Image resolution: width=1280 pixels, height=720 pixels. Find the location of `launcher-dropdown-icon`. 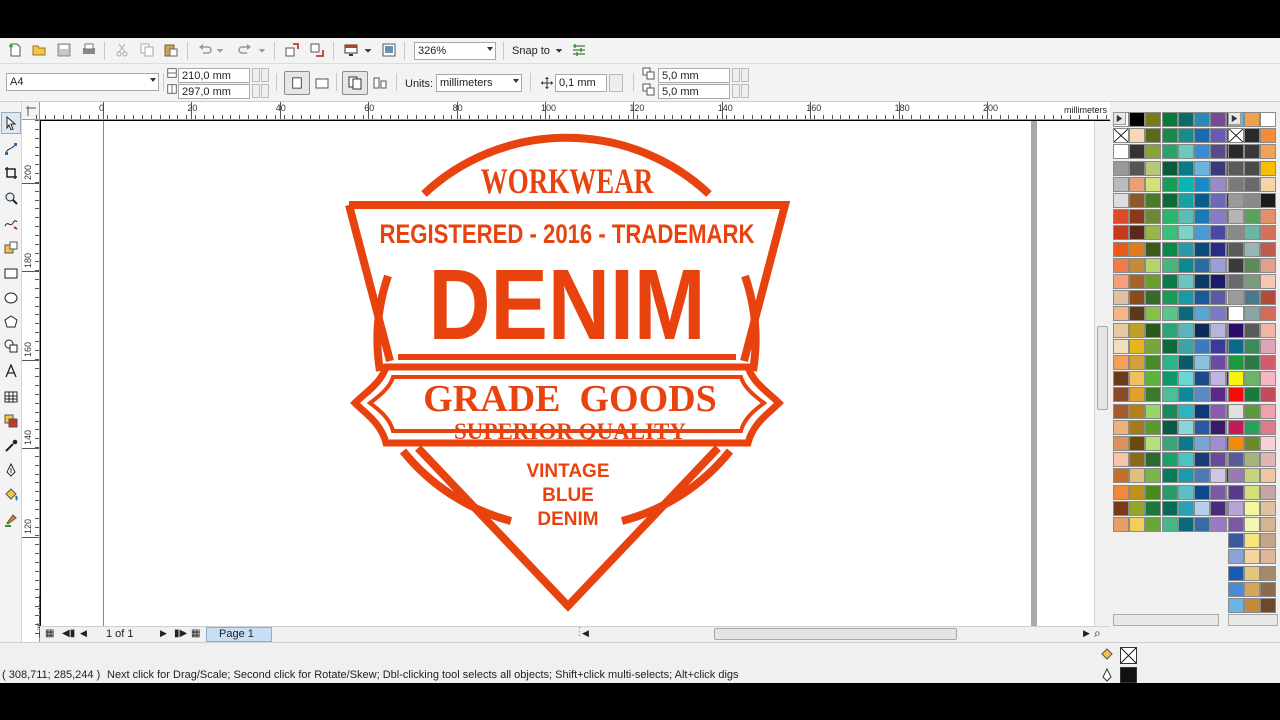

launcher-dropdown-icon is located at coordinates (368, 50).